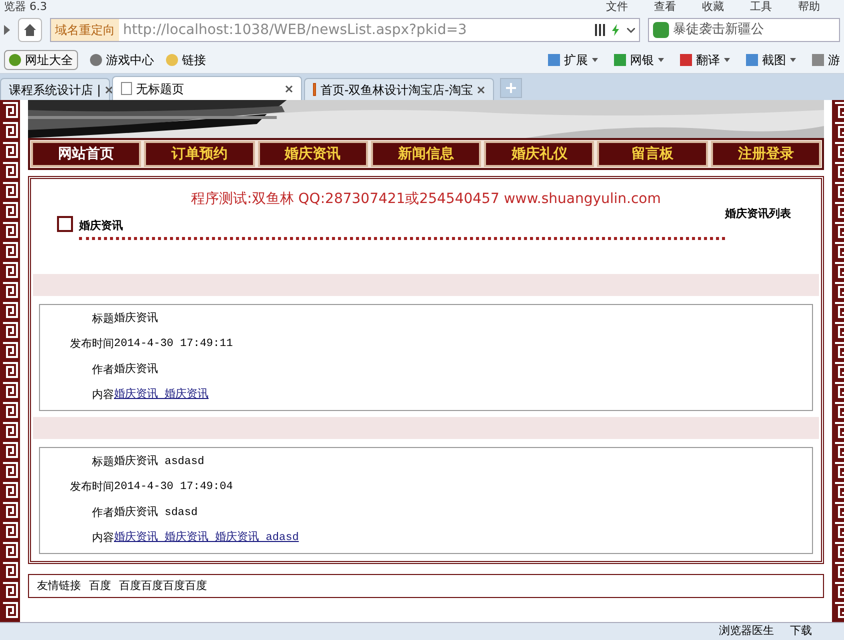  I want to click on search-text: 暴徒袭击新疆公, so click(718, 30).